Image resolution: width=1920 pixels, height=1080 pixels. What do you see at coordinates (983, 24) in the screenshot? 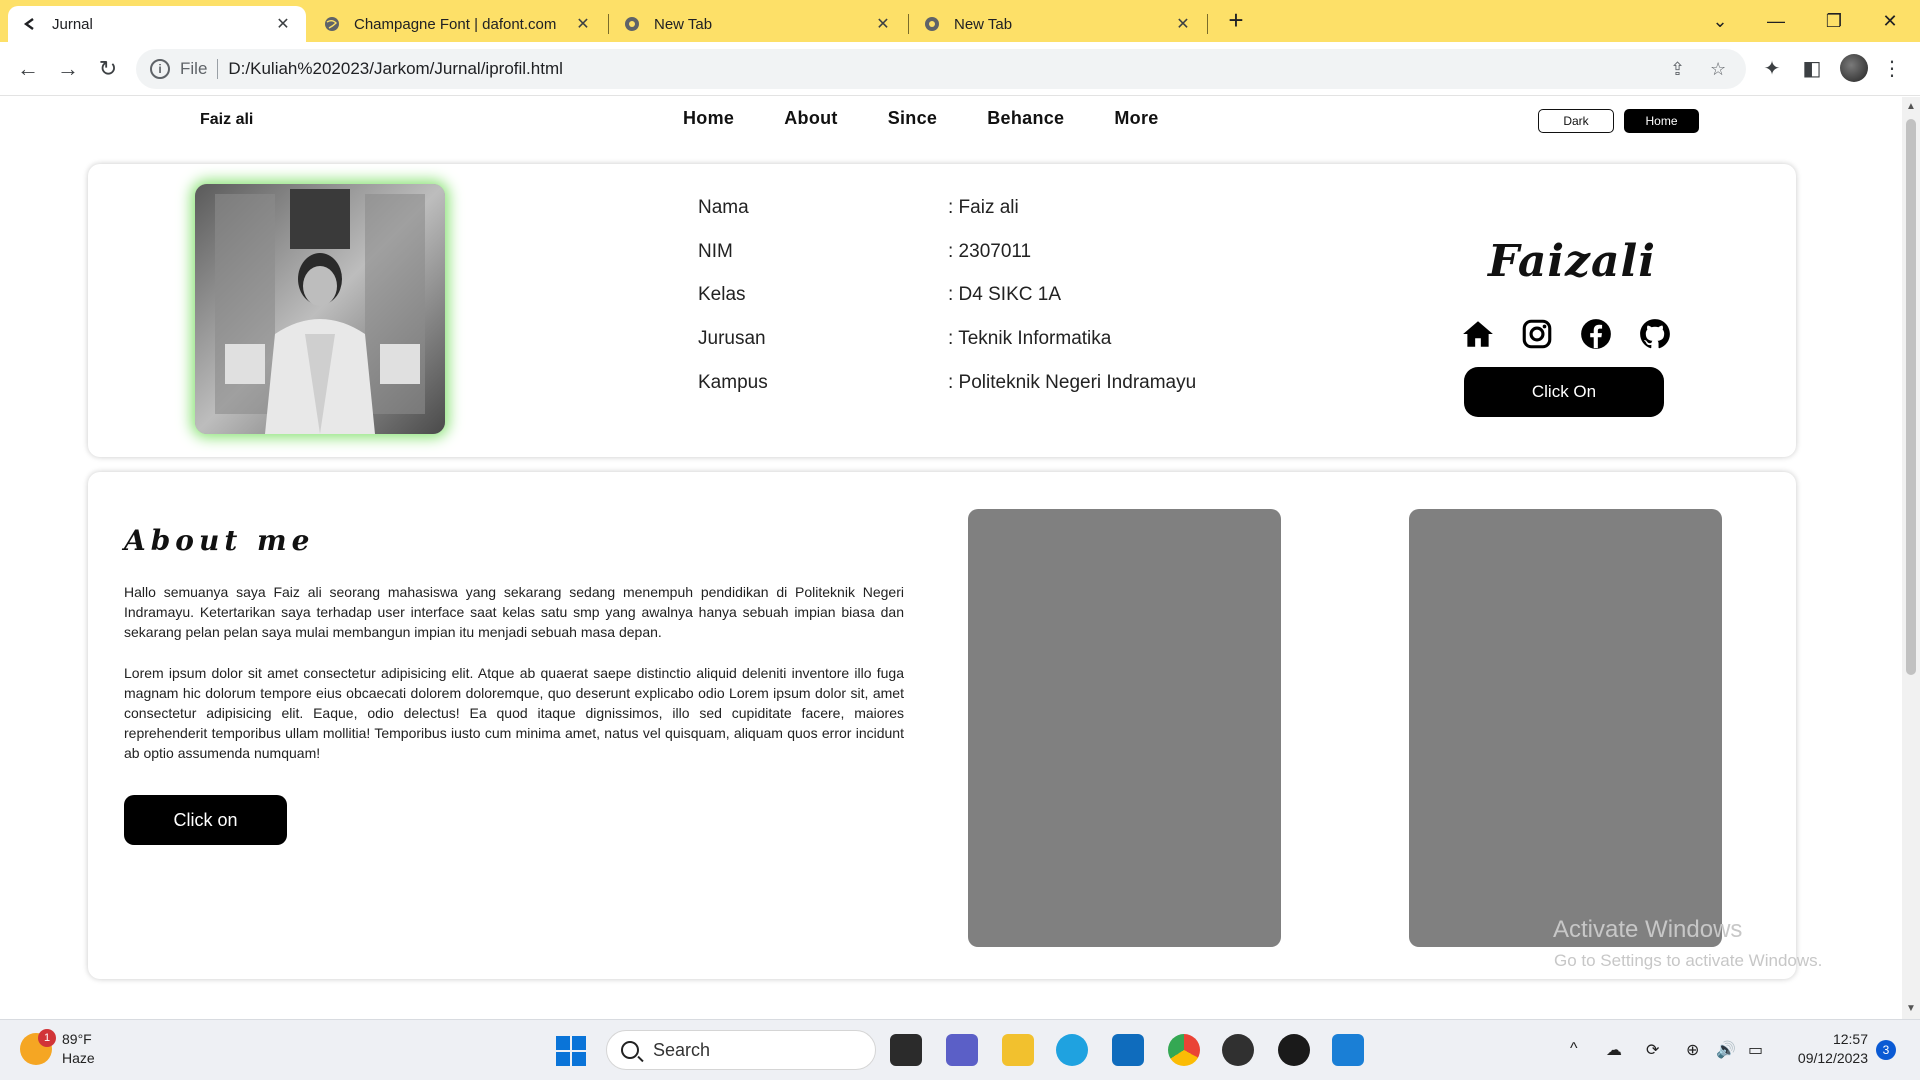
I see `tab-title: New Tab` at bounding box center [983, 24].